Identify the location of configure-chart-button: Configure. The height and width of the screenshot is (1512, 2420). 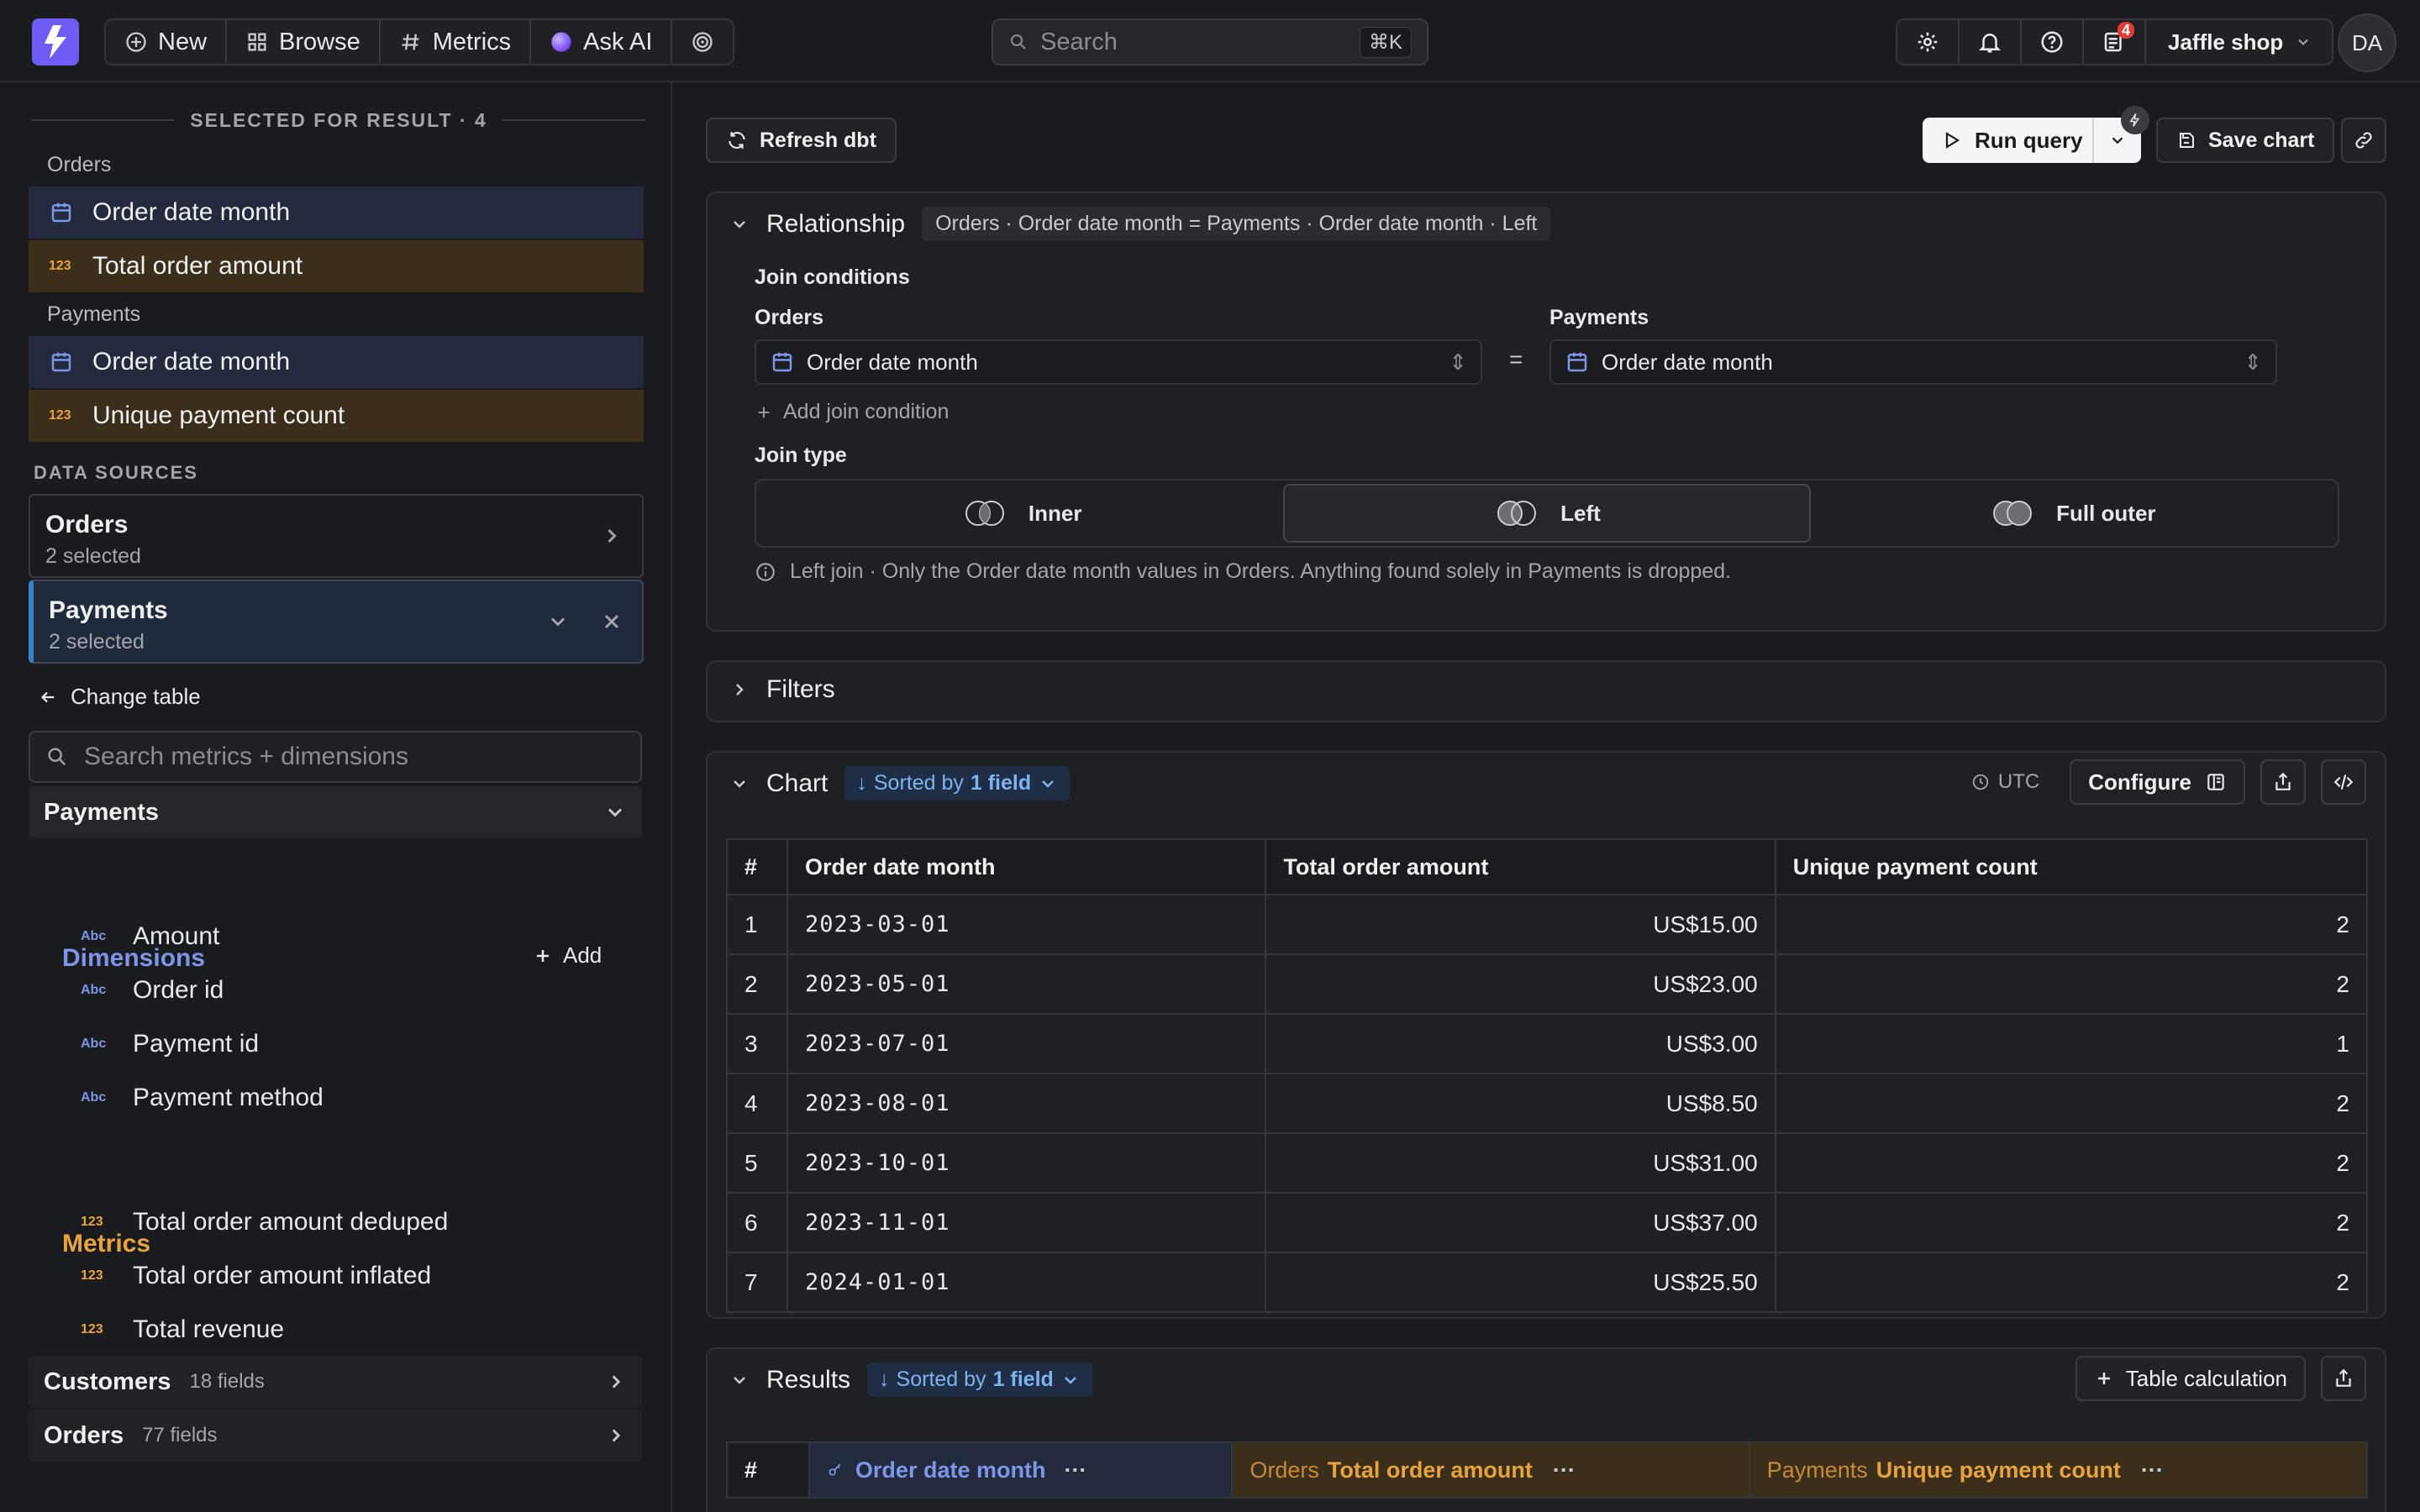
(2157, 782).